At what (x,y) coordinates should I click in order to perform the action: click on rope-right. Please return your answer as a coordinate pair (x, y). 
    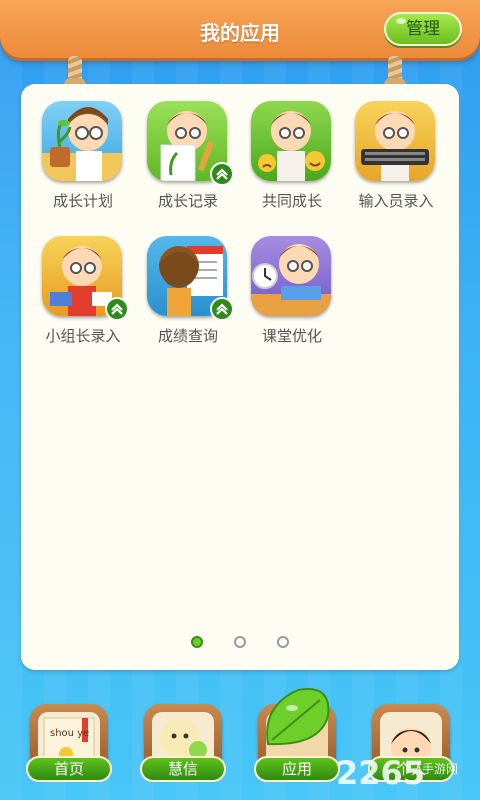
    Looking at the image, I should click on (395, 74).